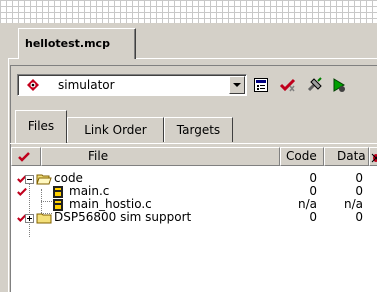  What do you see at coordinates (313, 217) in the screenshot?
I see `code-size: 0` at bounding box center [313, 217].